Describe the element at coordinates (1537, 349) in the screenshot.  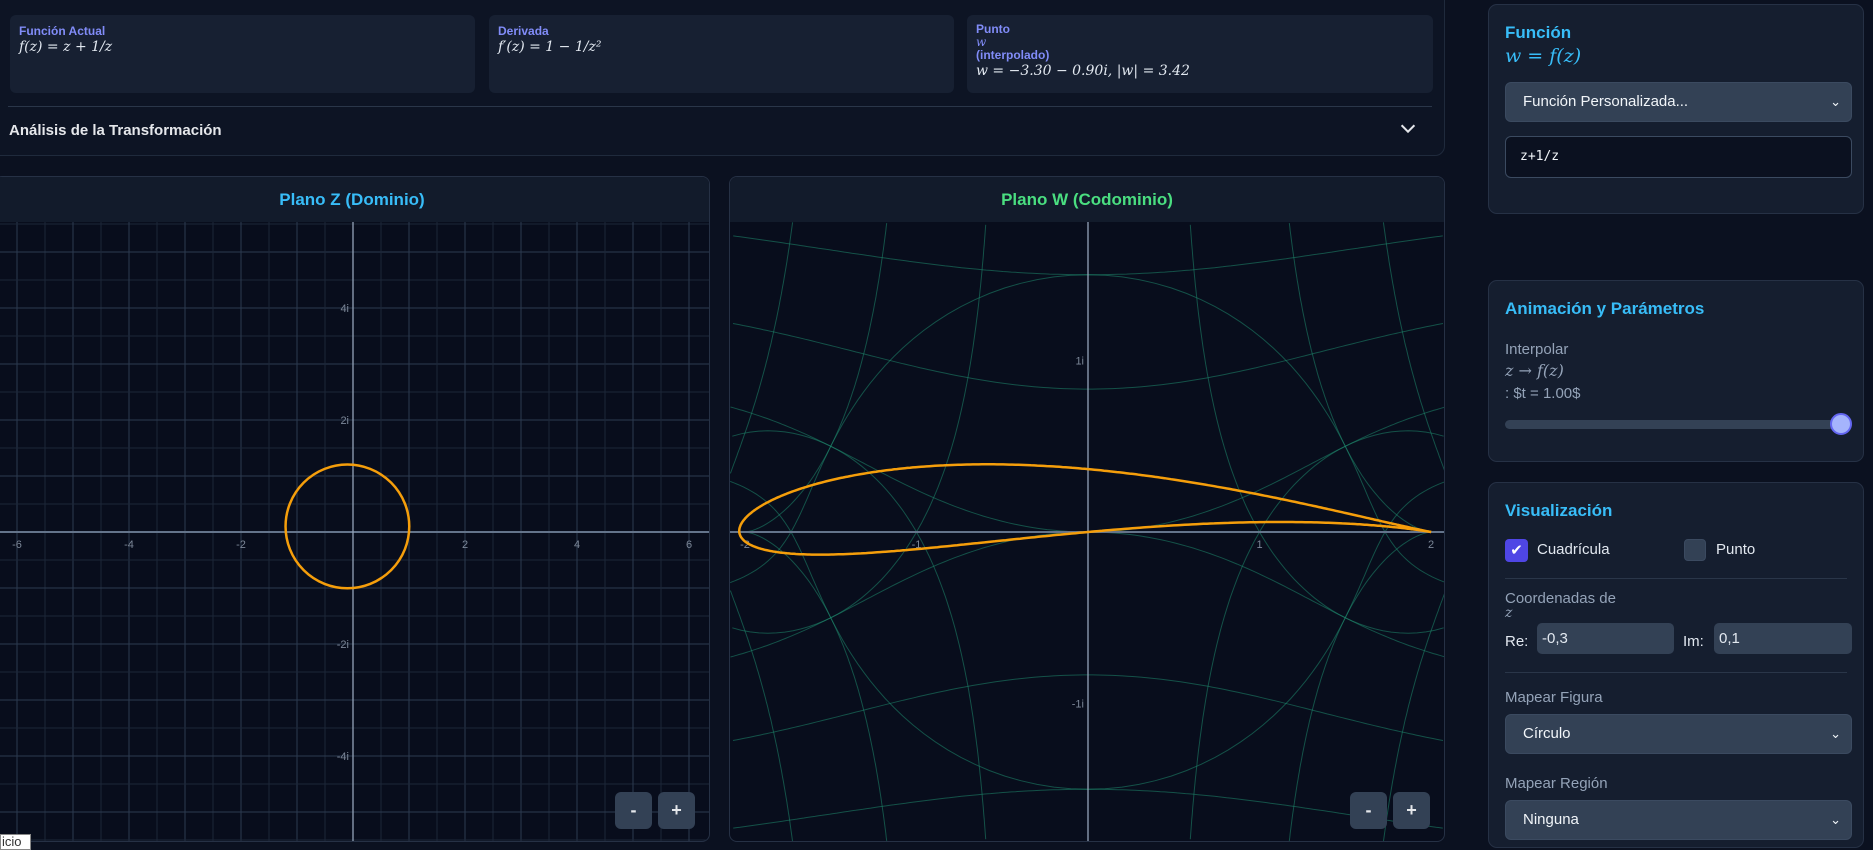
I see `interpolate-label: Interpolar` at that location.